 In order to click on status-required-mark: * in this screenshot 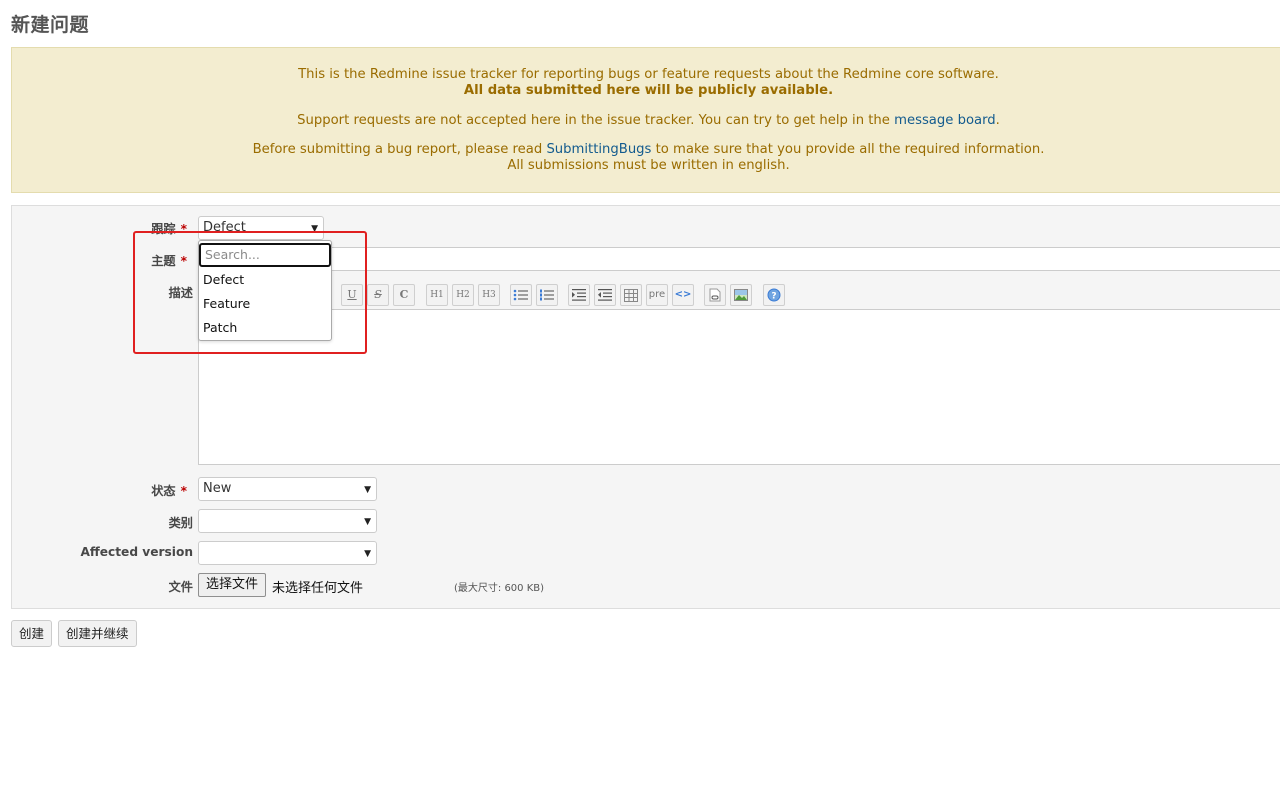, I will do `click(183, 491)`.